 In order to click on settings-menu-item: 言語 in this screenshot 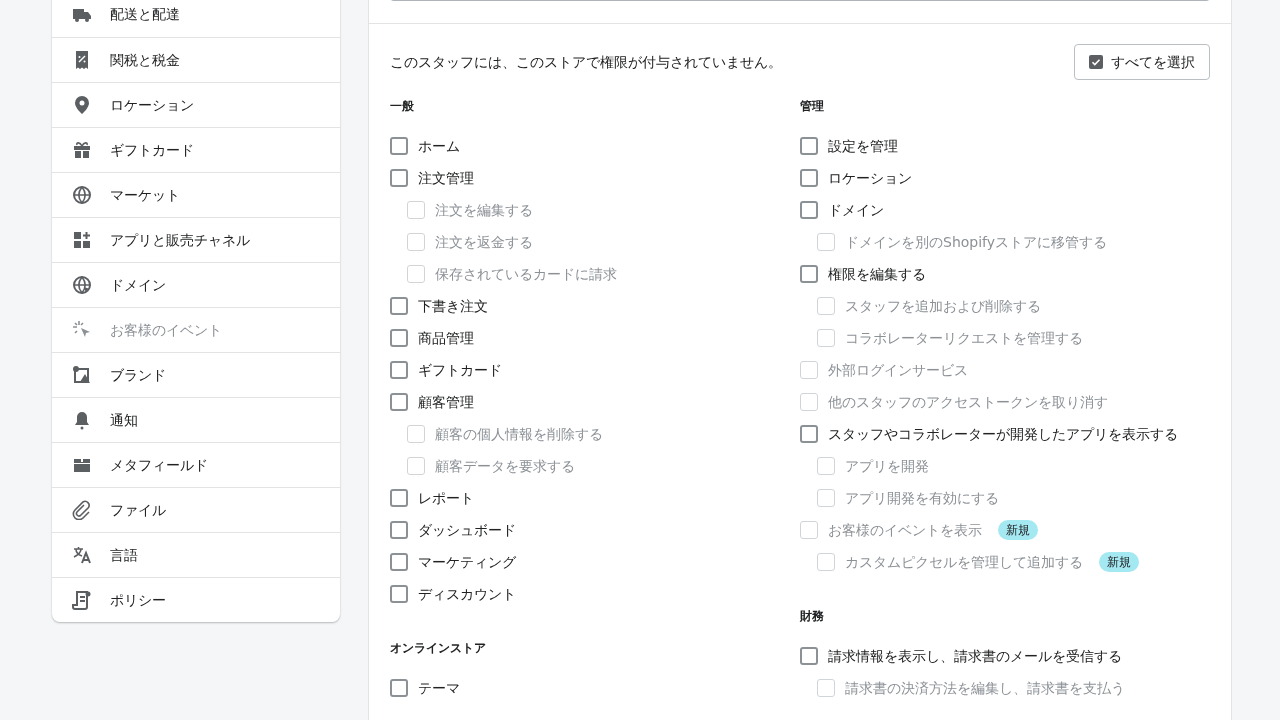, I will do `click(196, 554)`.